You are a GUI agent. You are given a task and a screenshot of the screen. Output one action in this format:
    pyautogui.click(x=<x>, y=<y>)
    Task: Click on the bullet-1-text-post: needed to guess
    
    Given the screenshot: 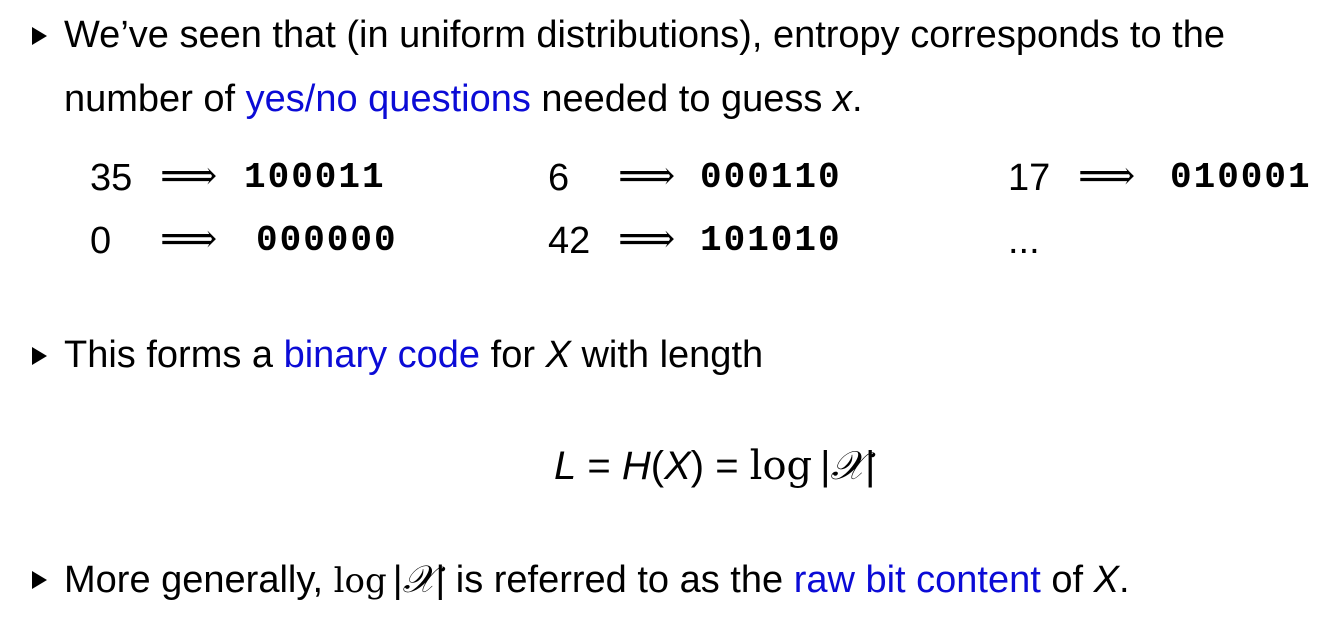 What is the action you would take?
    pyautogui.click(x=681, y=99)
    